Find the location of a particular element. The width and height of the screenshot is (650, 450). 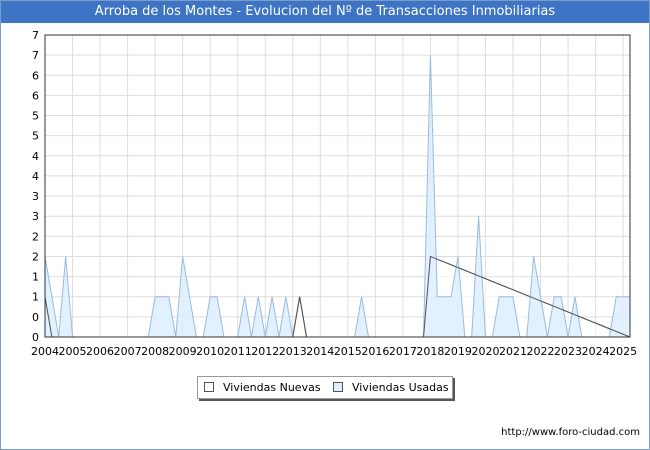

x-tick-label: 2012 is located at coordinates (265, 351).